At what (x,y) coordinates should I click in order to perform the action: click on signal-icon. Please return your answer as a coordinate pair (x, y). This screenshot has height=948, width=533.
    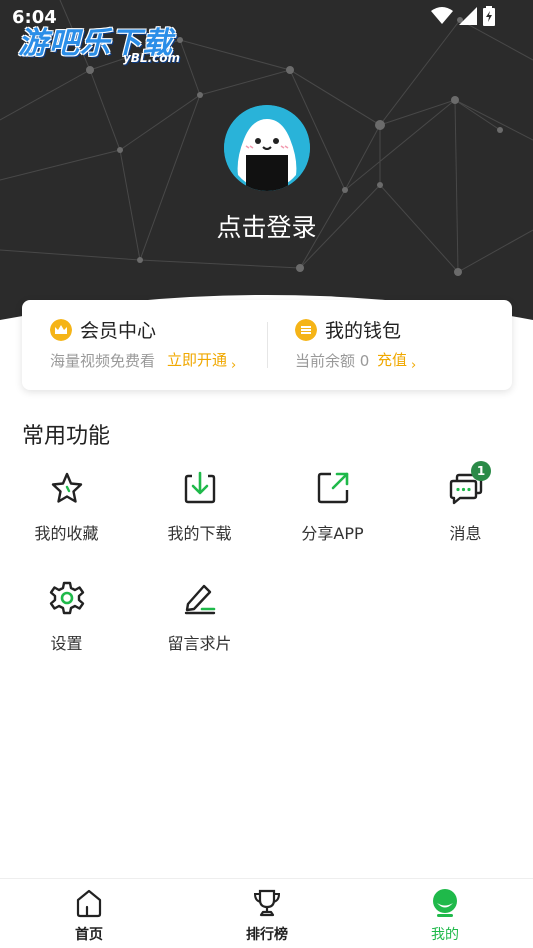
    Looking at the image, I should click on (468, 16).